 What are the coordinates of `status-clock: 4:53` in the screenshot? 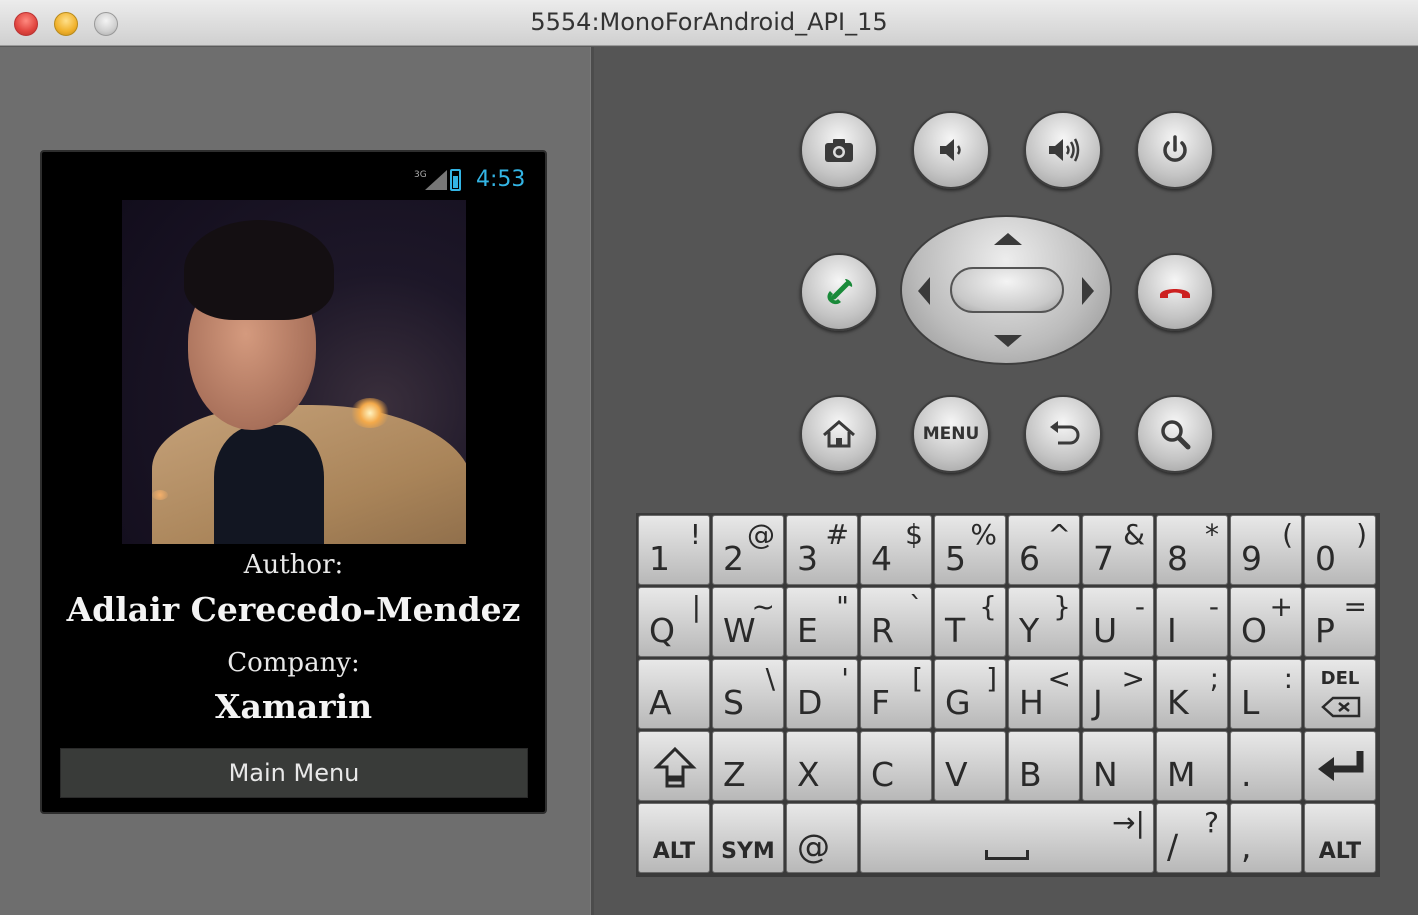 It's located at (501, 179).